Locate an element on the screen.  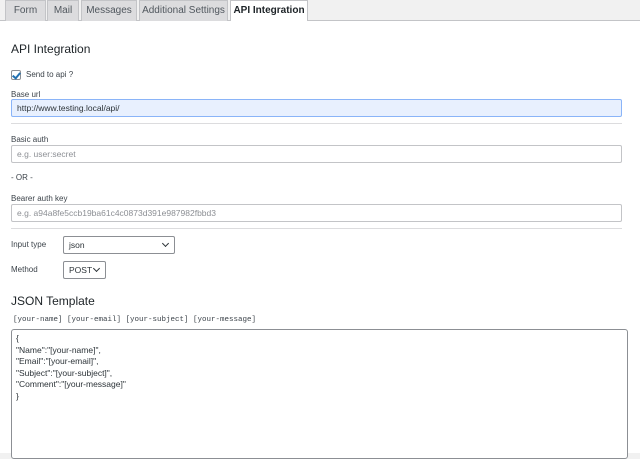
input-type-label: Input type is located at coordinates (29, 244).